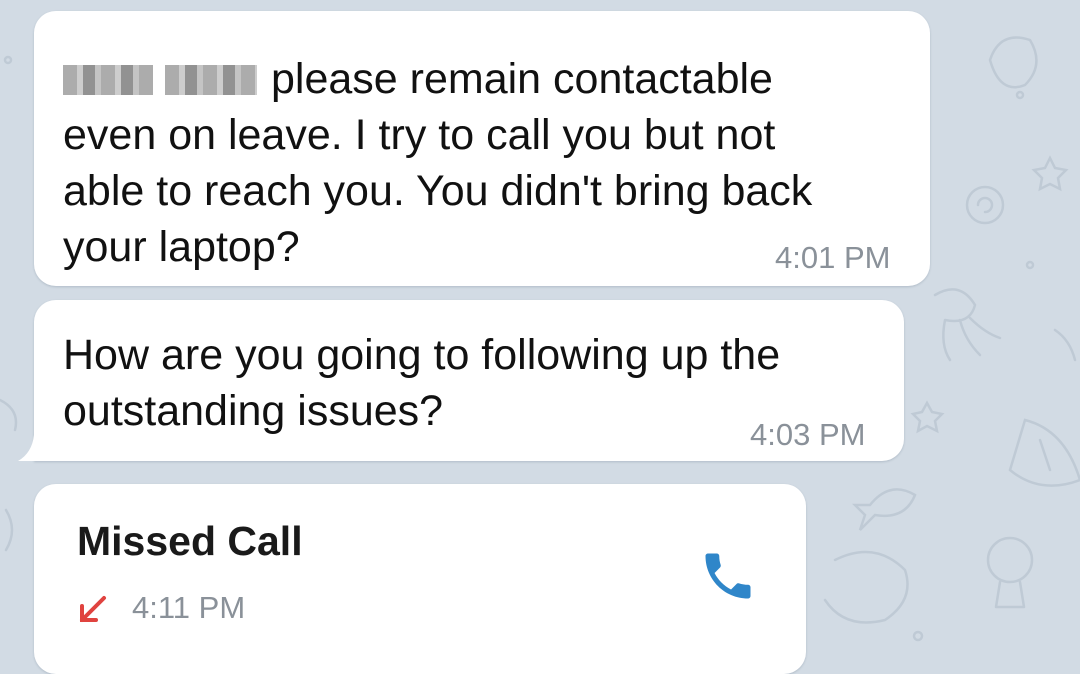 The width and height of the screenshot is (1080, 674). I want to click on message-timestamp: 4:01 PM, so click(833, 257).